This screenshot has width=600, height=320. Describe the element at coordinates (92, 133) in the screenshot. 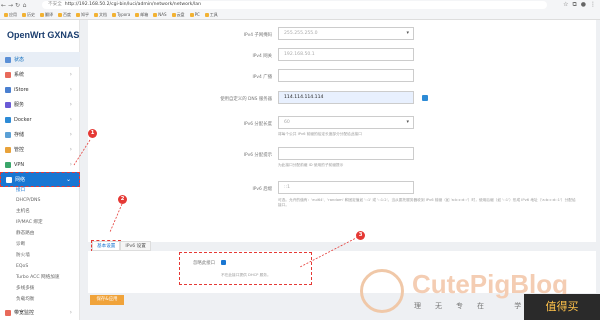

I see `annotation-badge-1: 1` at that location.